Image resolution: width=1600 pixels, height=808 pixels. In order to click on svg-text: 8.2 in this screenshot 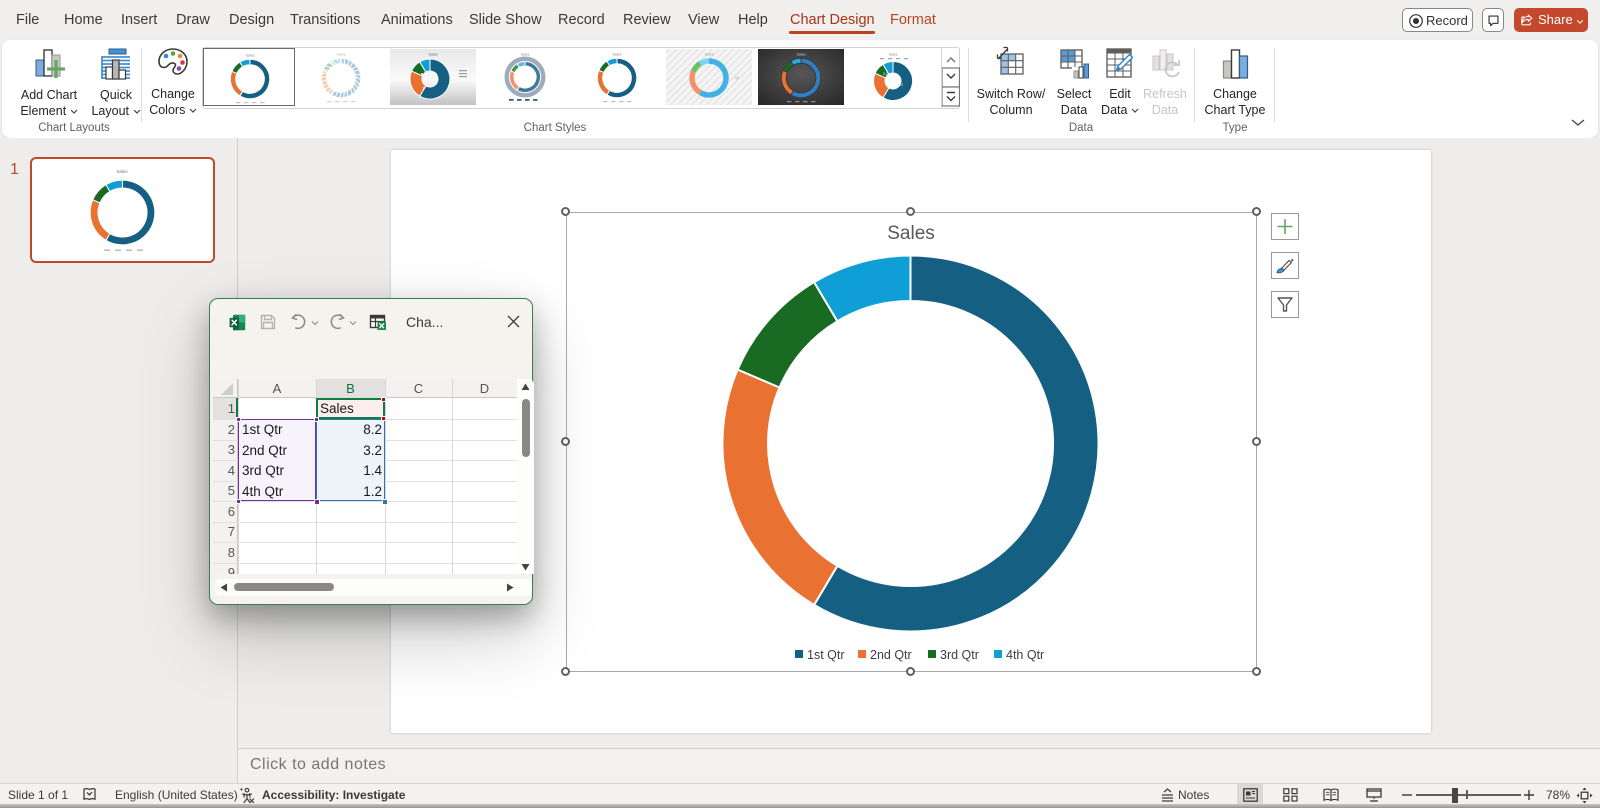, I will do `click(900, 85)`.